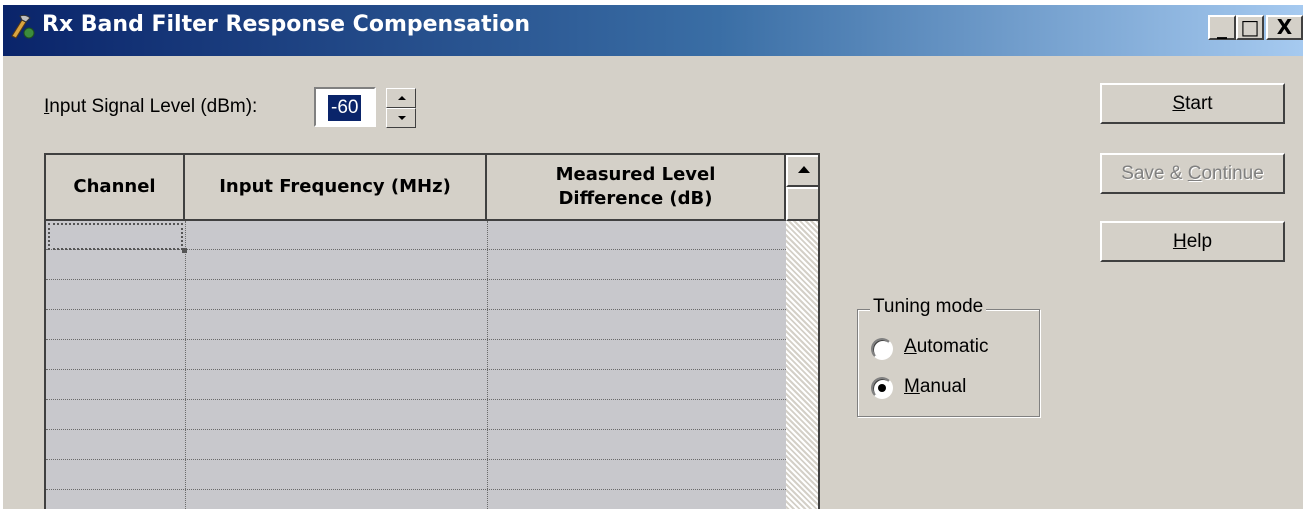  I want to click on close-icon: X, so click(1284, 27).